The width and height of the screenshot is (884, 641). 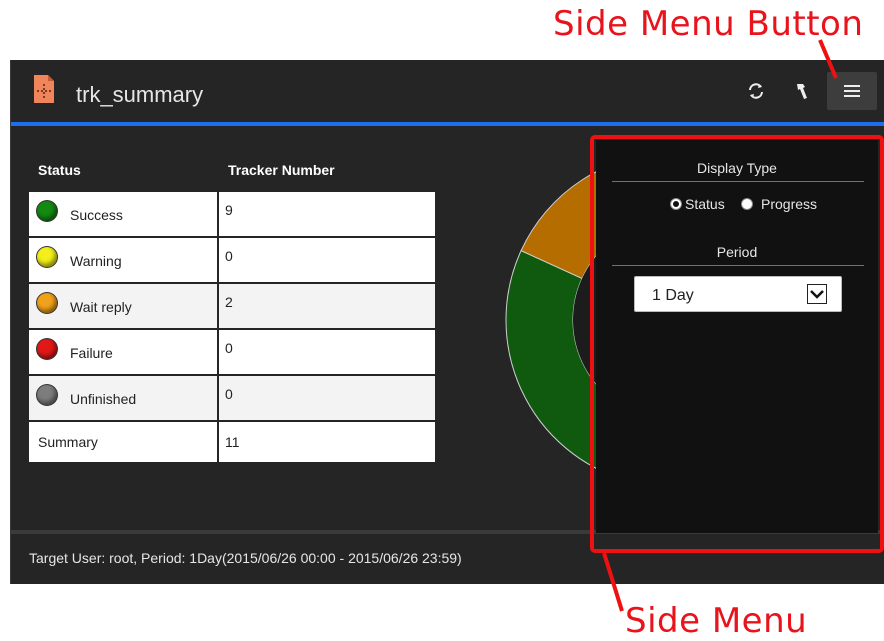 I want to click on period-title: Period, so click(x=737, y=252).